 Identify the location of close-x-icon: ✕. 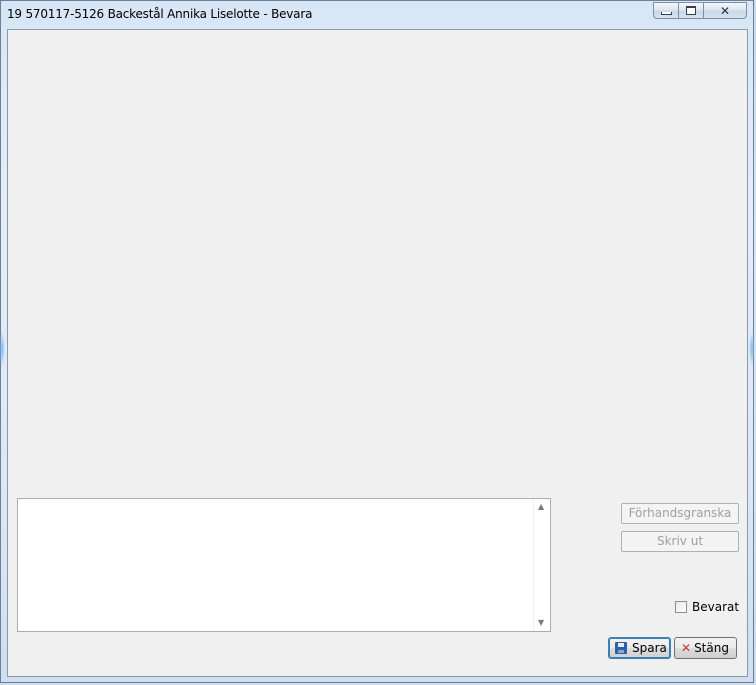
(686, 648).